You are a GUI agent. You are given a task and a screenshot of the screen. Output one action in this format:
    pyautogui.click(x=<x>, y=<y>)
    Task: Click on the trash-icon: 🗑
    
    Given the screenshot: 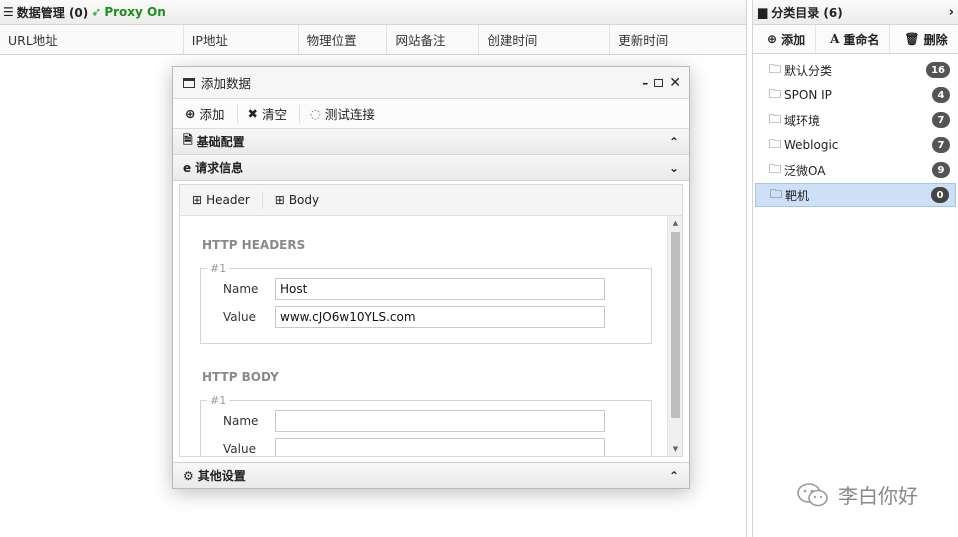 What is the action you would take?
    pyautogui.click(x=912, y=39)
    